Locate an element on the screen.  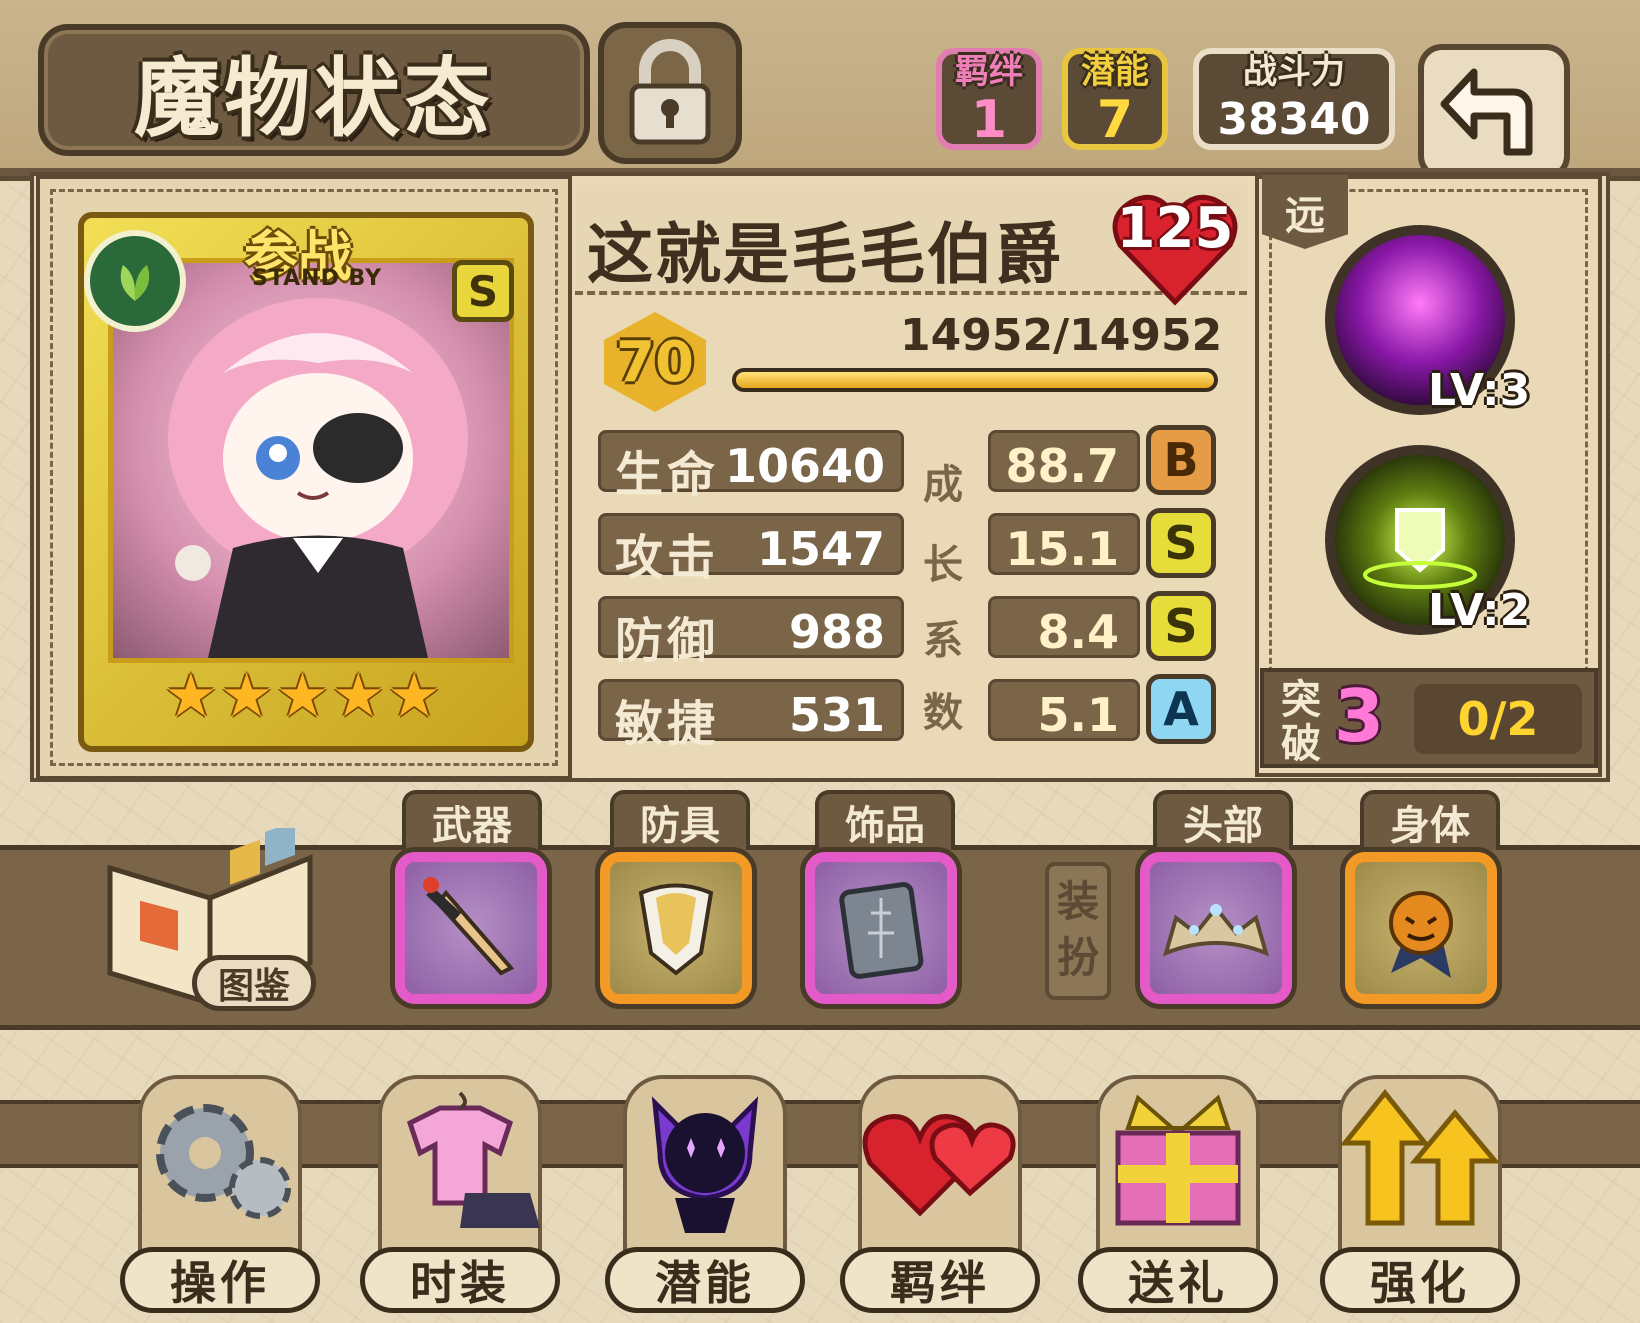
bond-value: 1 is located at coordinates (989, 120).